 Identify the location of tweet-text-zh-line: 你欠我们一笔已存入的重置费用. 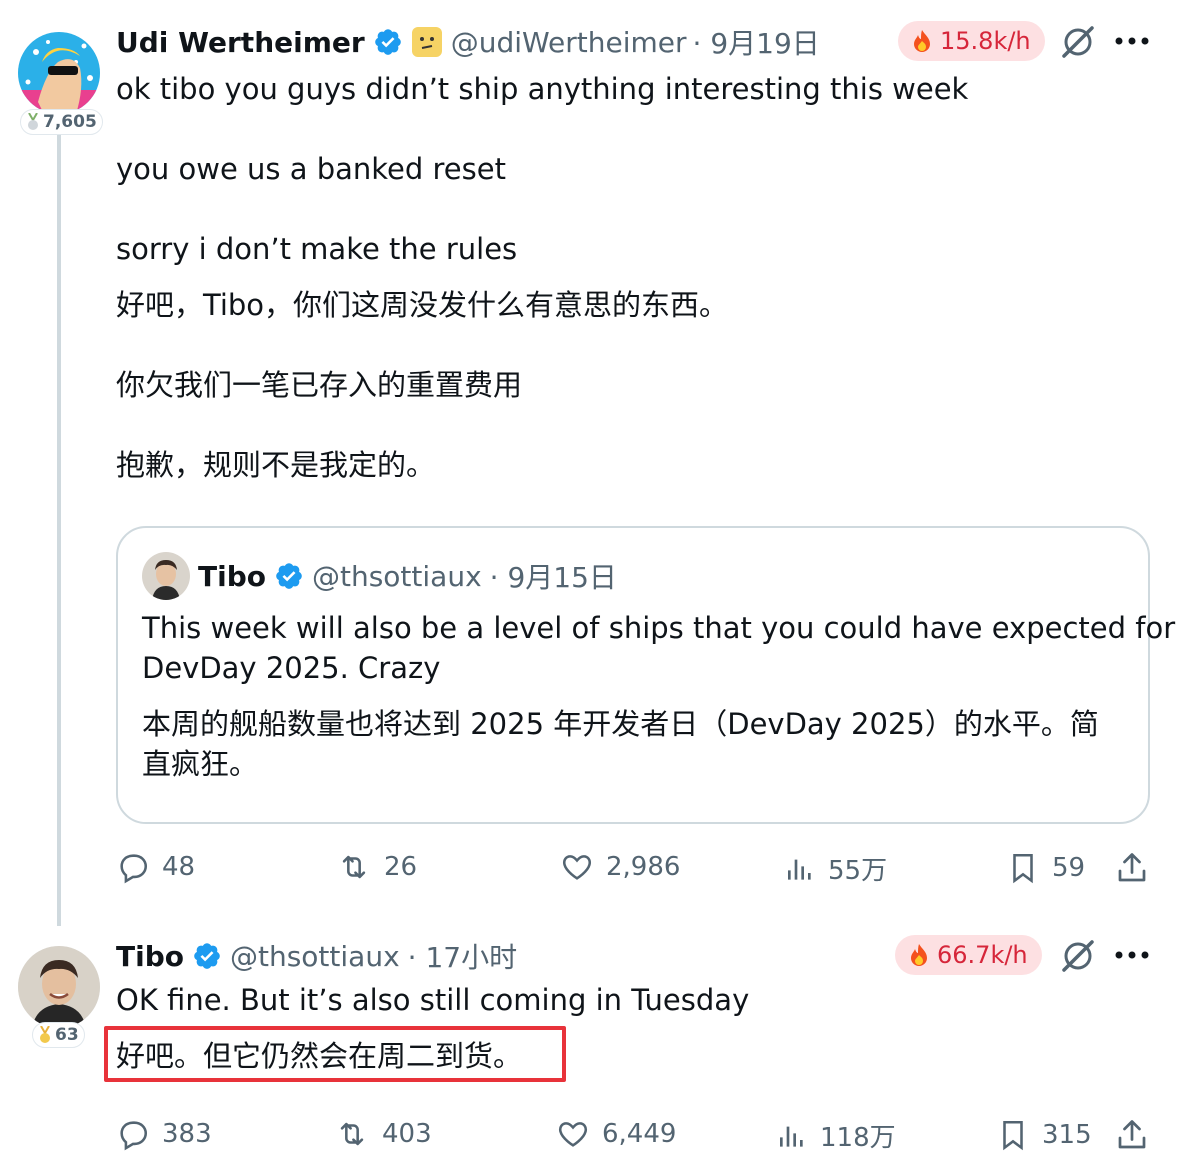
(319, 385).